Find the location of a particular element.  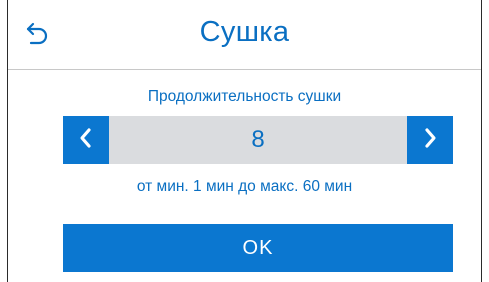

duration-value: 8 is located at coordinates (258, 139).